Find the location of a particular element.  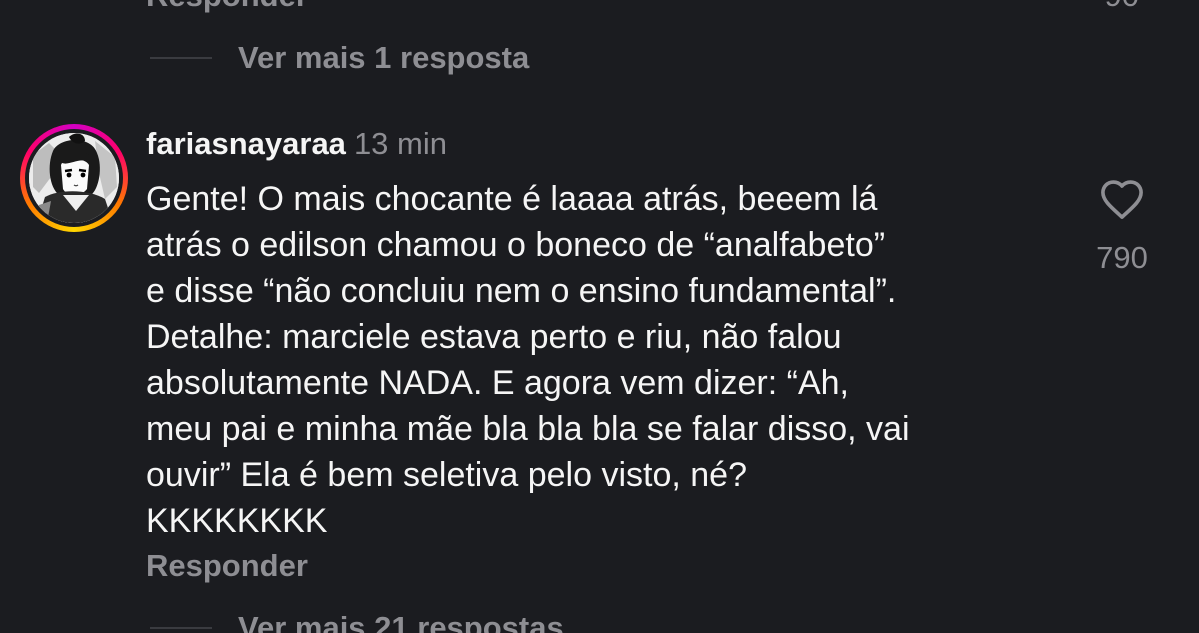

comment-line: KKKKKKKK is located at coordinates (237, 521).